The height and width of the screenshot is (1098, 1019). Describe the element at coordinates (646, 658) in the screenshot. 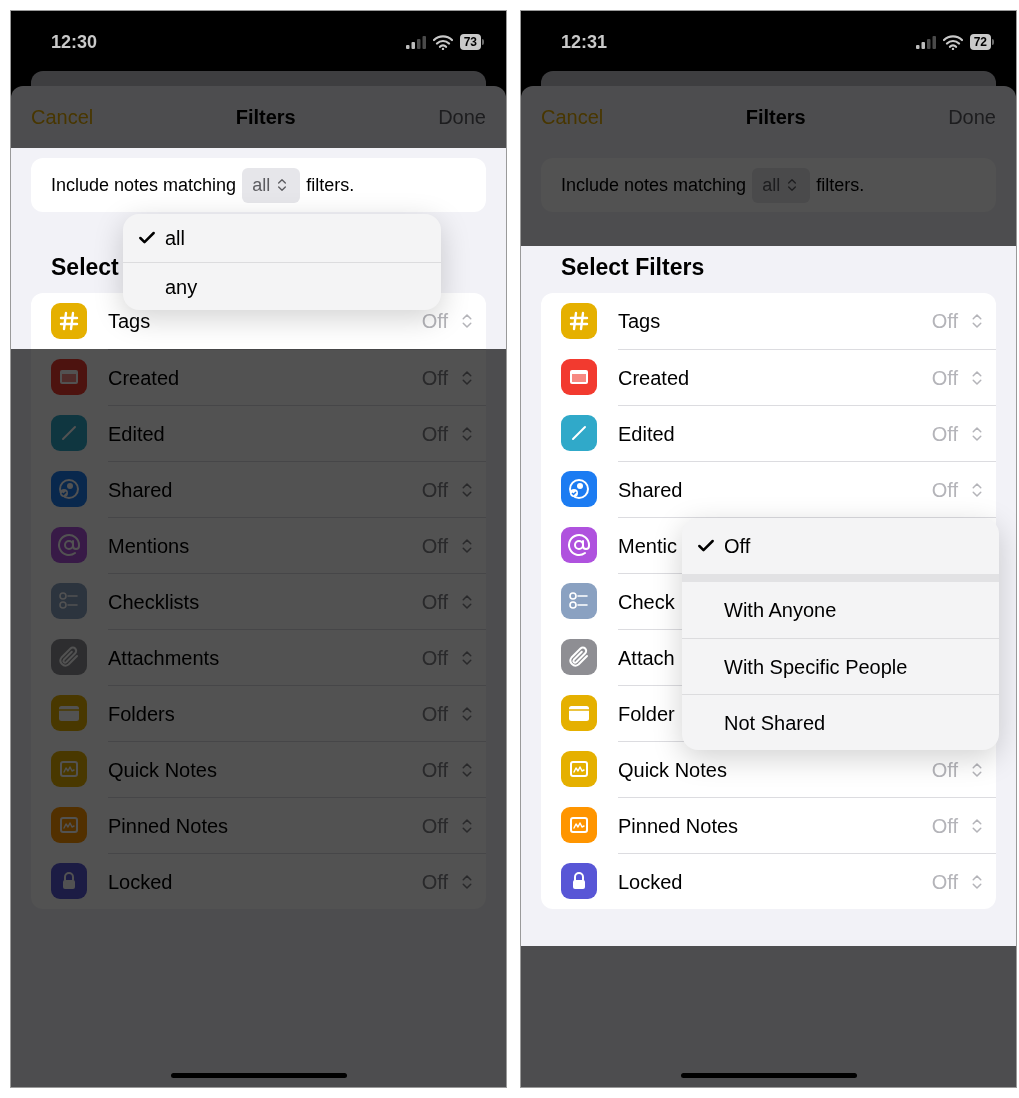

I see `filter-label: Attach` at that location.